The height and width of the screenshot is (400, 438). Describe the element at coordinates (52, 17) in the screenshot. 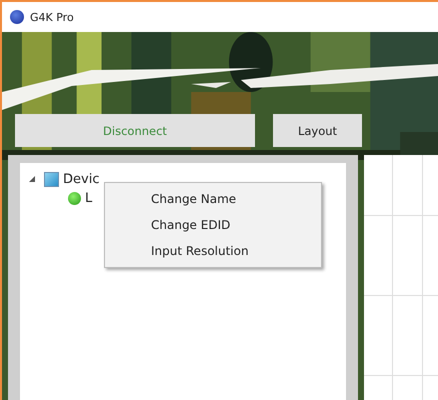

I see `window-title: G4K Pro` at that location.